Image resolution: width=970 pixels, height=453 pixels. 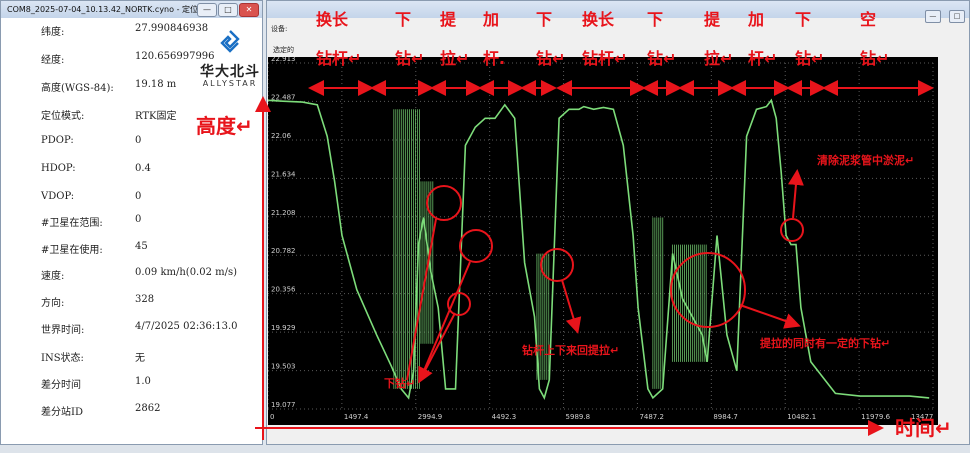 What do you see at coordinates (96, 116) in the screenshot?
I see `info-row: 定位模式: RTK固定` at bounding box center [96, 116].